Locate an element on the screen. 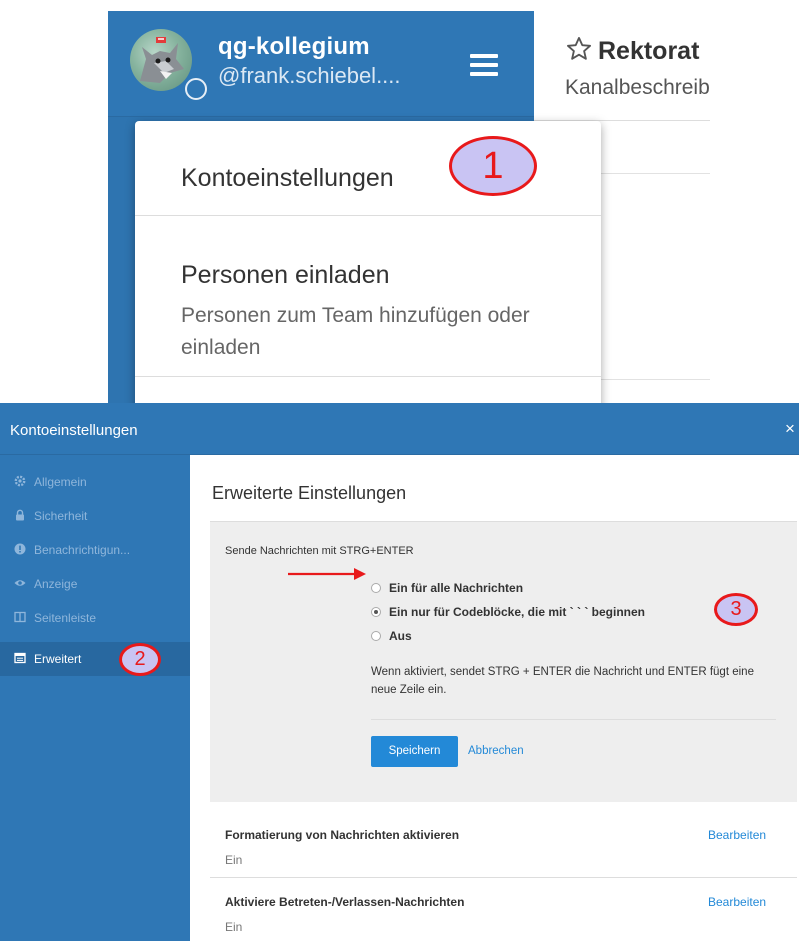 The width and height of the screenshot is (799, 941). page-title: Erweiterte Einstellungen is located at coordinates (309, 493).